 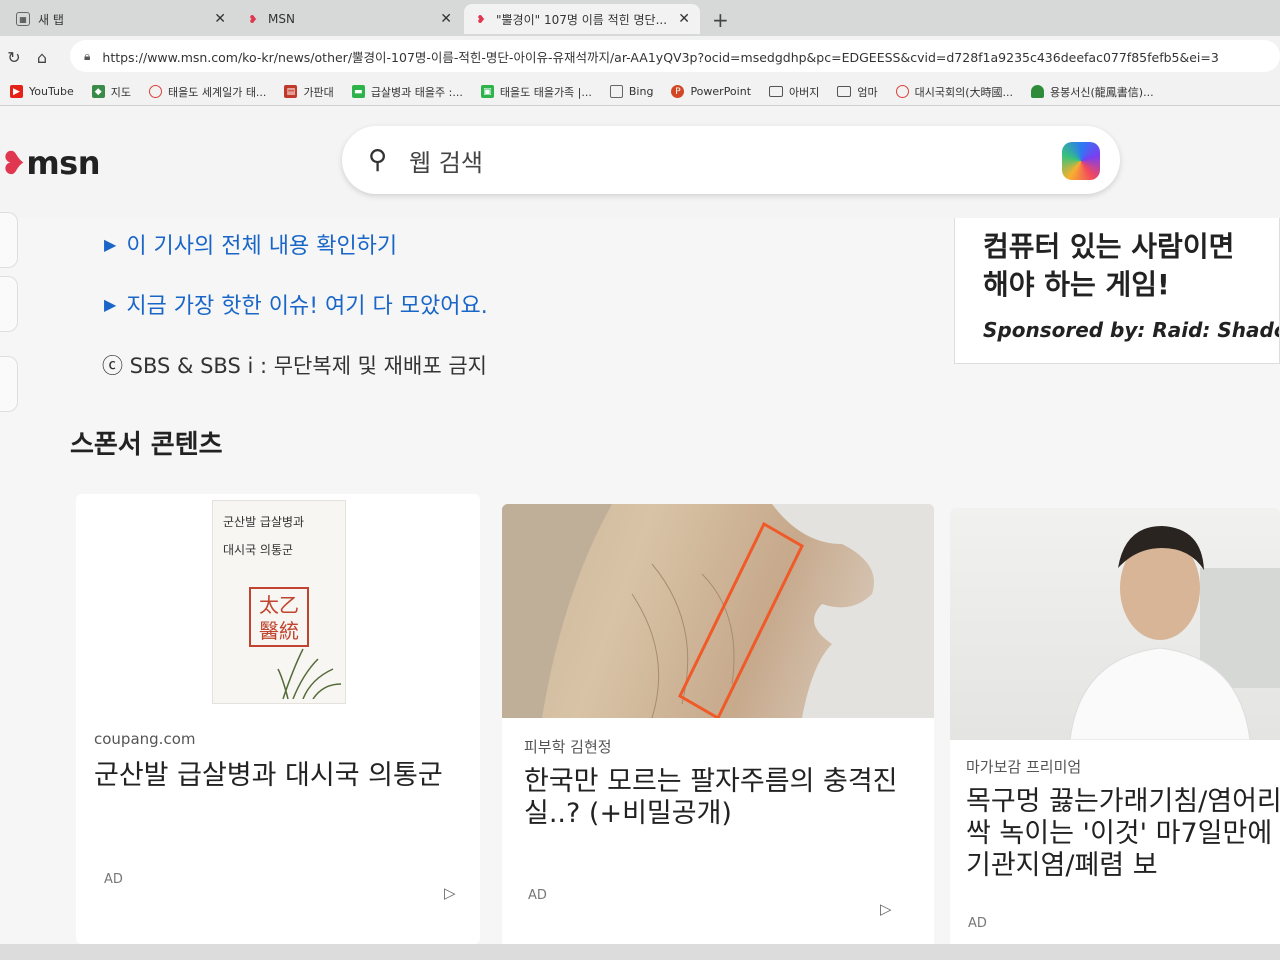 What do you see at coordinates (145, 739) in the screenshot?
I see `card-source: coupang.com` at bounding box center [145, 739].